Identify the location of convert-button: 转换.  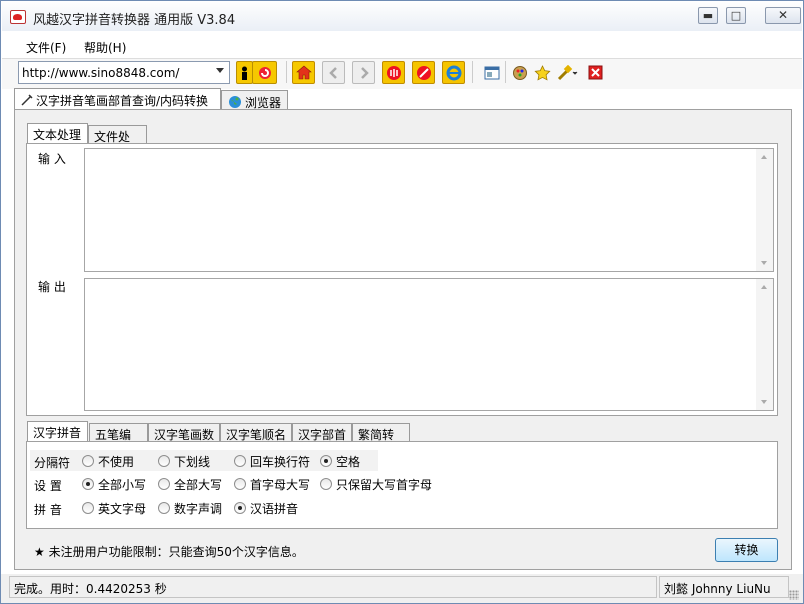
(746, 550).